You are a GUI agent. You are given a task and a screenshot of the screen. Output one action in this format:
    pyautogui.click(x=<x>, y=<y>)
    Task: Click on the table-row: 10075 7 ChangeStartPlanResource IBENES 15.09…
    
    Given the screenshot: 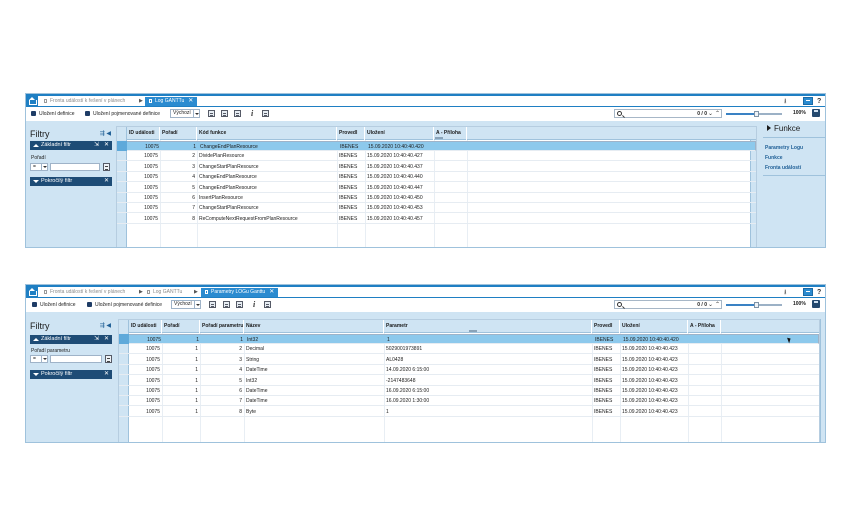 What is the action you would take?
    pyautogui.click(x=436, y=208)
    